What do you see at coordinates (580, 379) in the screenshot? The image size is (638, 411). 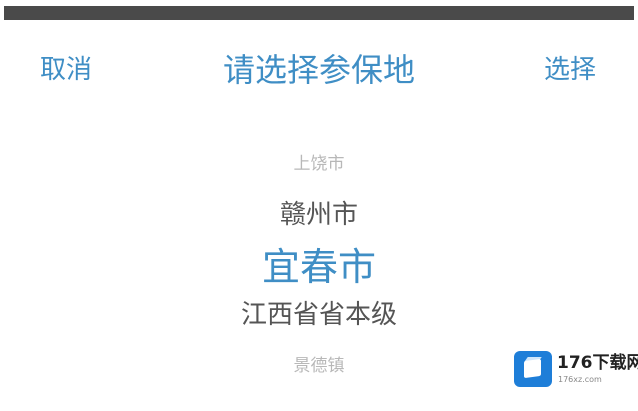 I see `watermark-subtext: 176xz.com` at bounding box center [580, 379].